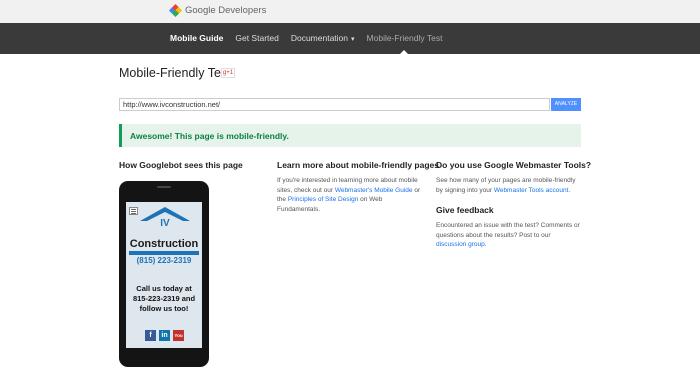 This screenshot has width=700, height=382. I want to click on page-title: Mobile-Friendly Test, so click(175, 73).